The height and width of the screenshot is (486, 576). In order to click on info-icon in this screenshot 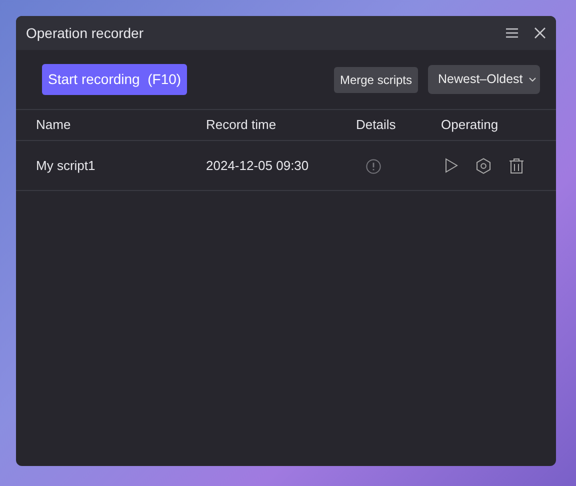, I will do `click(373, 166)`.